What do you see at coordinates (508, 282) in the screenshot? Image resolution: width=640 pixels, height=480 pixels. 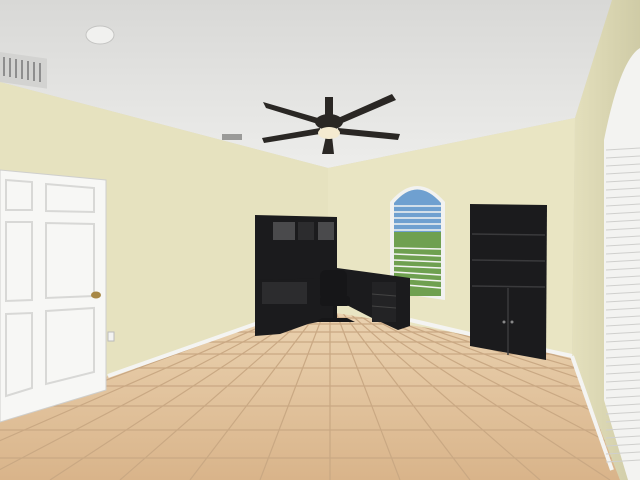 I see `bookcase` at bounding box center [508, 282].